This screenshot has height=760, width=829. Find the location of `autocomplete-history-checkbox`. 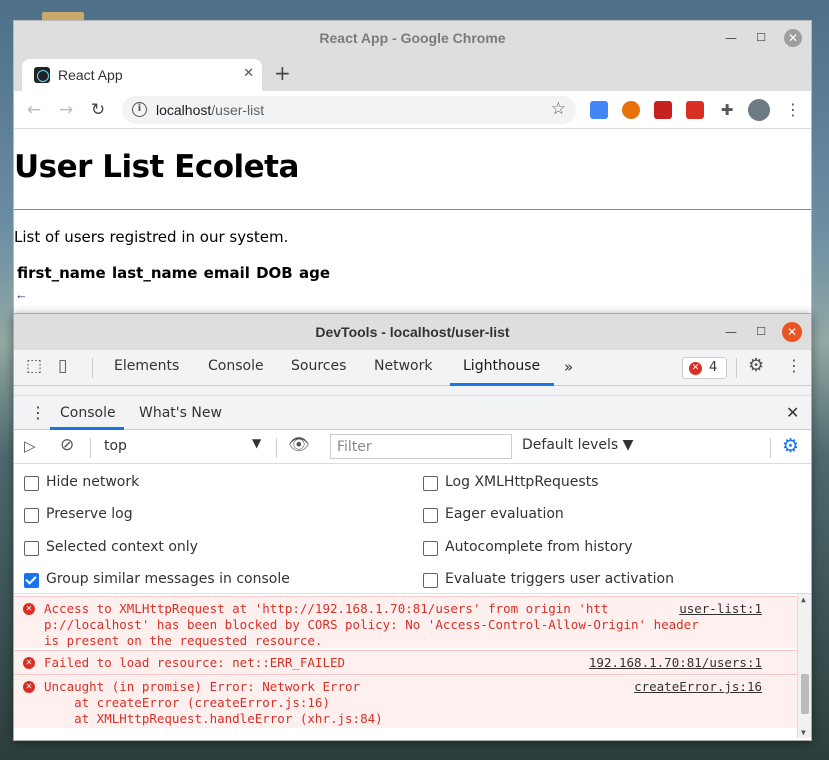

autocomplete-history-checkbox is located at coordinates (430, 548).